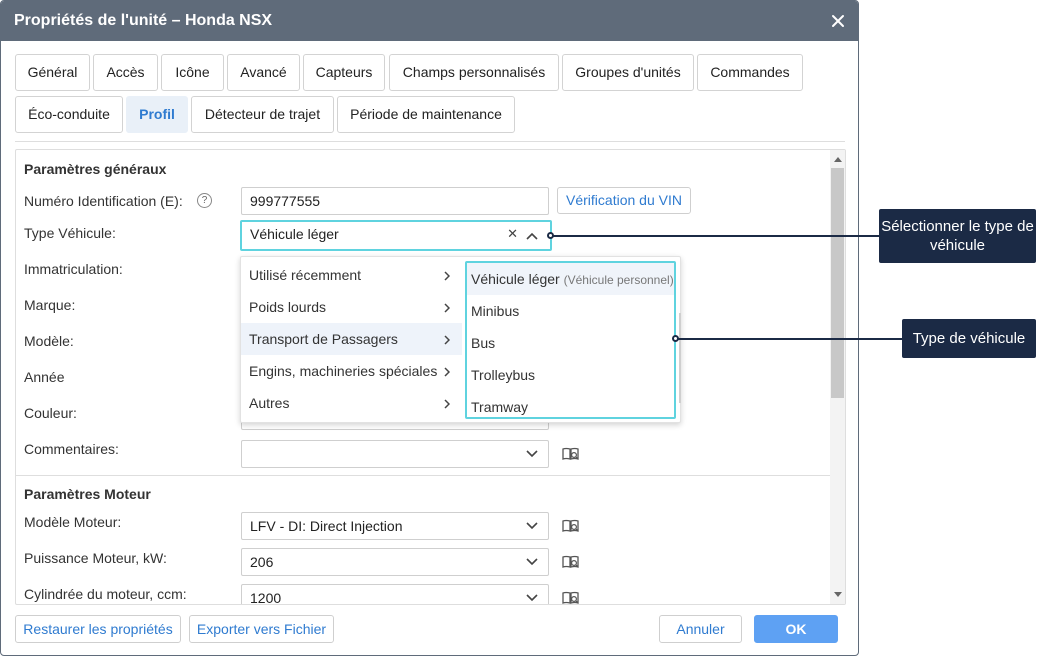 Image resolution: width=1038 pixels, height=656 pixels. I want to click on engine-model-label: Modèle Moteur:, so click(73, 522).